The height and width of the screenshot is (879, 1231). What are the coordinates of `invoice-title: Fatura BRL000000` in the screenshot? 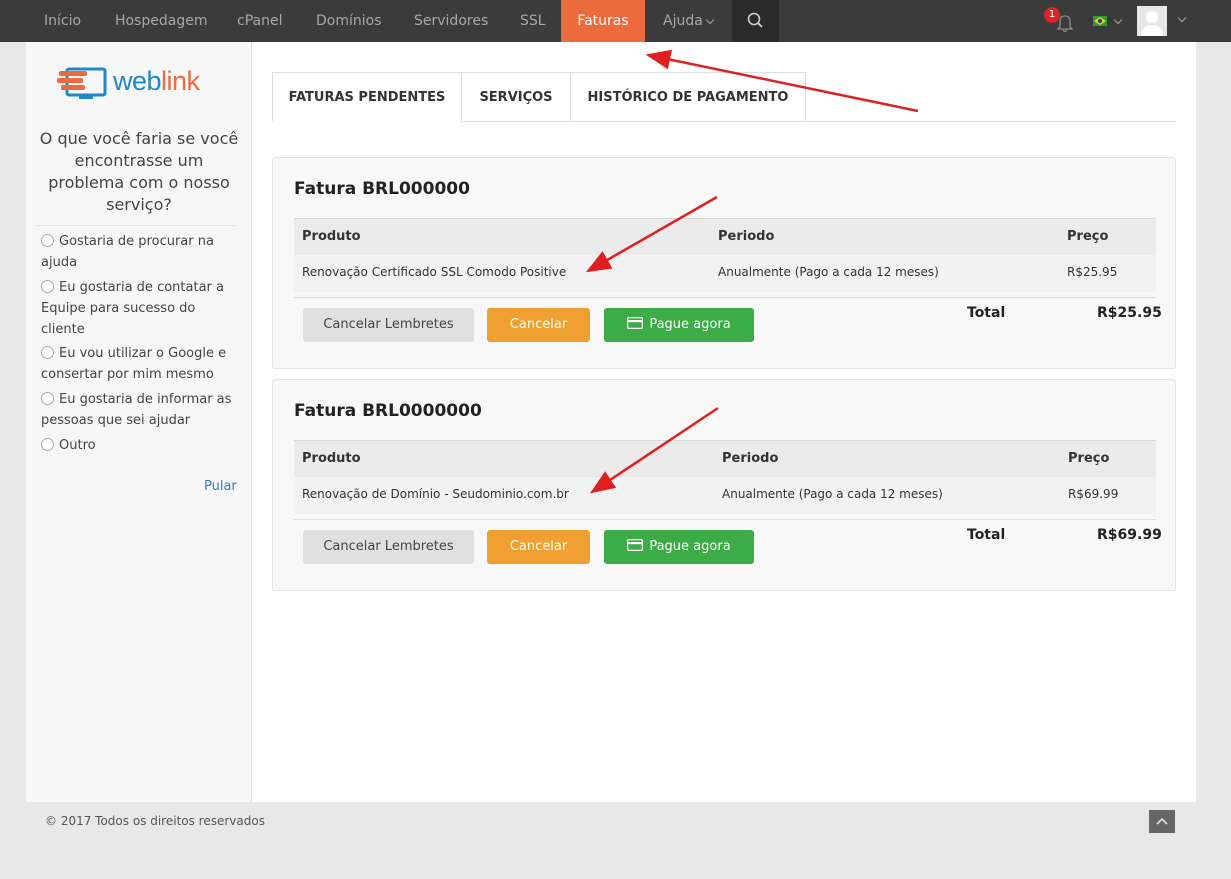 It's located at (382, 189).